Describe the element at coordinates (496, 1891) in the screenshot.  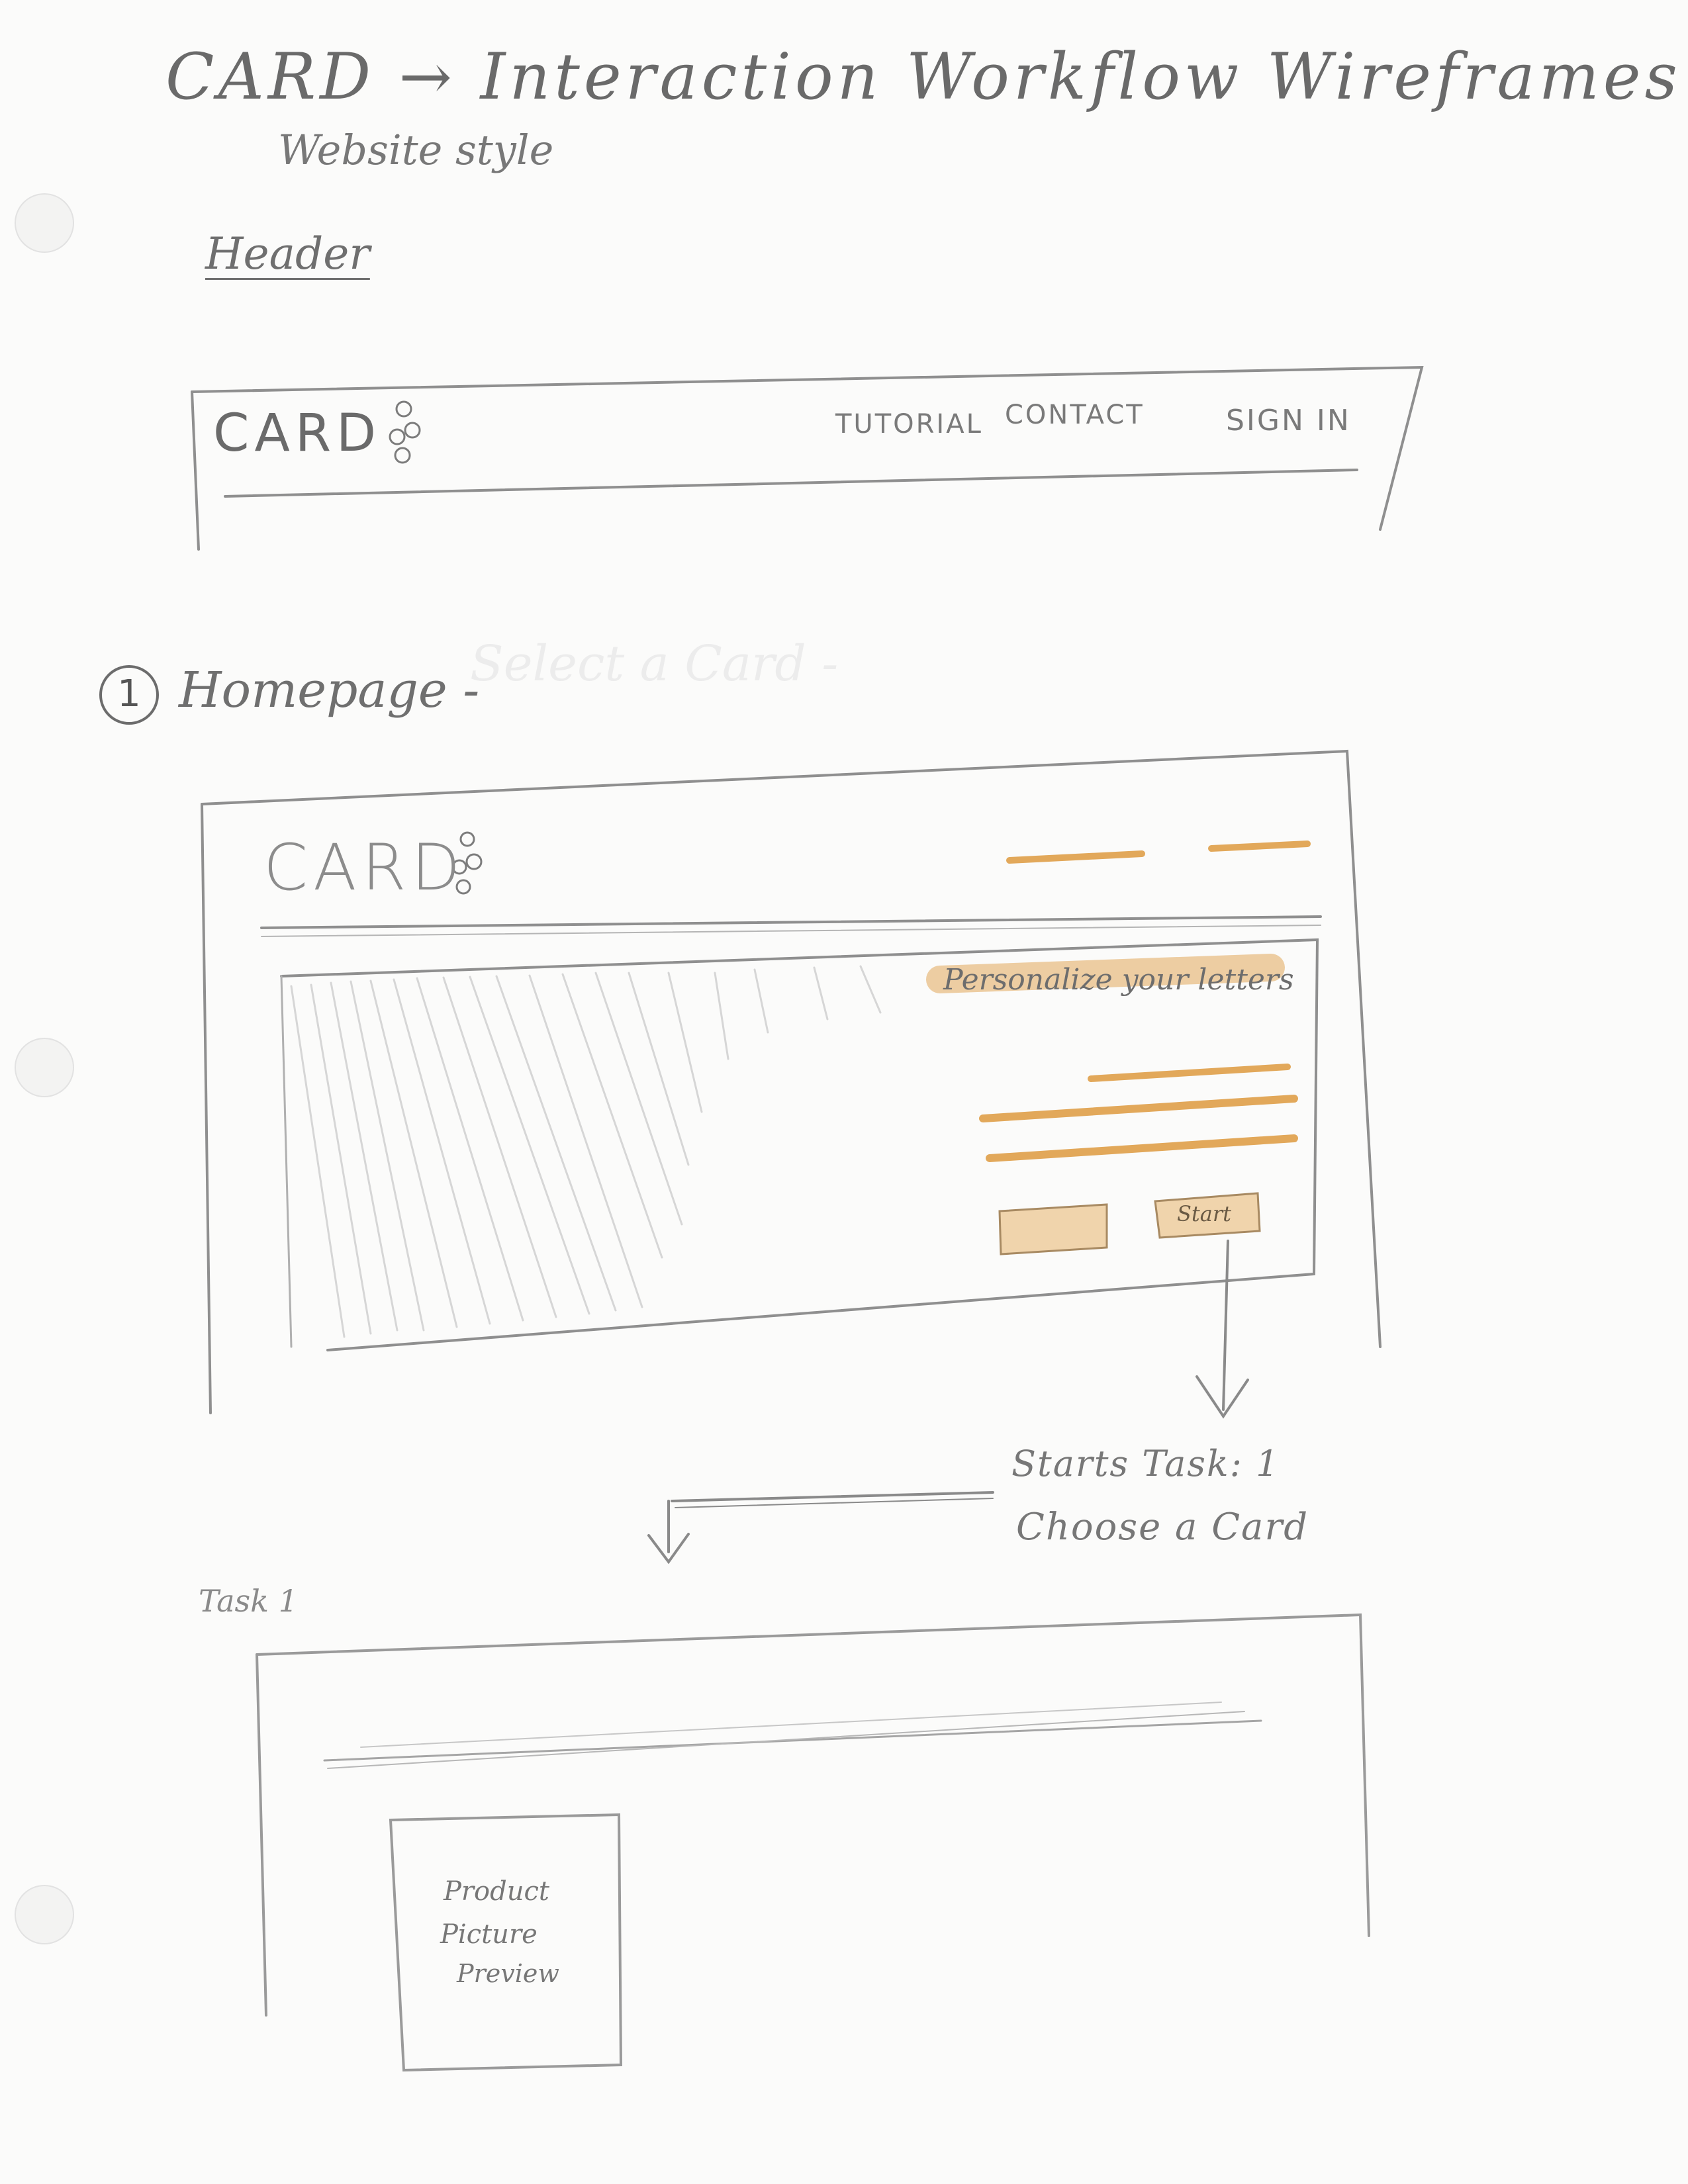
I see `product-box-line1: Product` at that location.